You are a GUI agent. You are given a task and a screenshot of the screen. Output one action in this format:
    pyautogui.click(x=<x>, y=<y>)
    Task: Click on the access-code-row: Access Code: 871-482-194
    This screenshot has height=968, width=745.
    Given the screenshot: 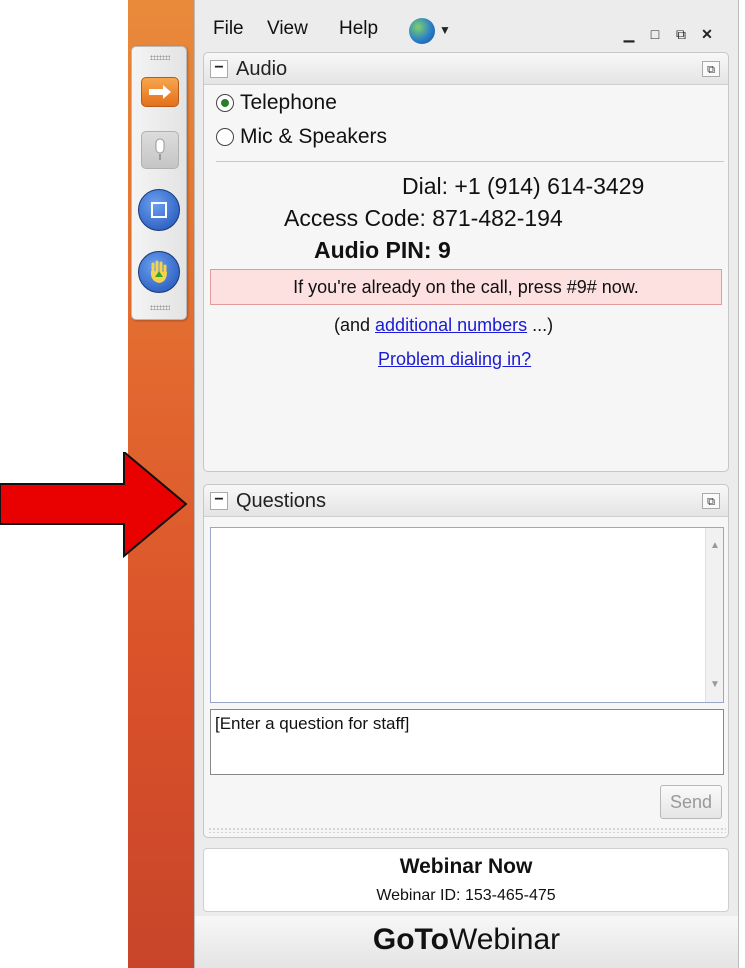 What is the action you would take?
    pyautogui.click(x=423, y=218)
    